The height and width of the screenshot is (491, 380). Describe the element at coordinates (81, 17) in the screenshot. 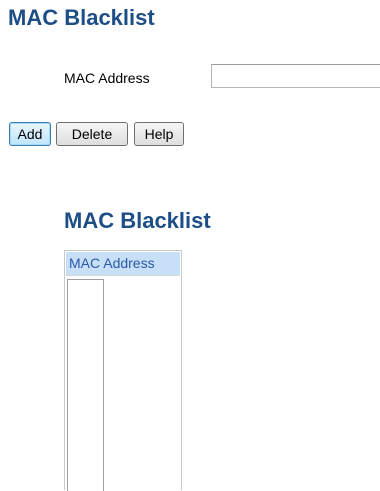

I see `page-title: MAC Blacklist` at that location.